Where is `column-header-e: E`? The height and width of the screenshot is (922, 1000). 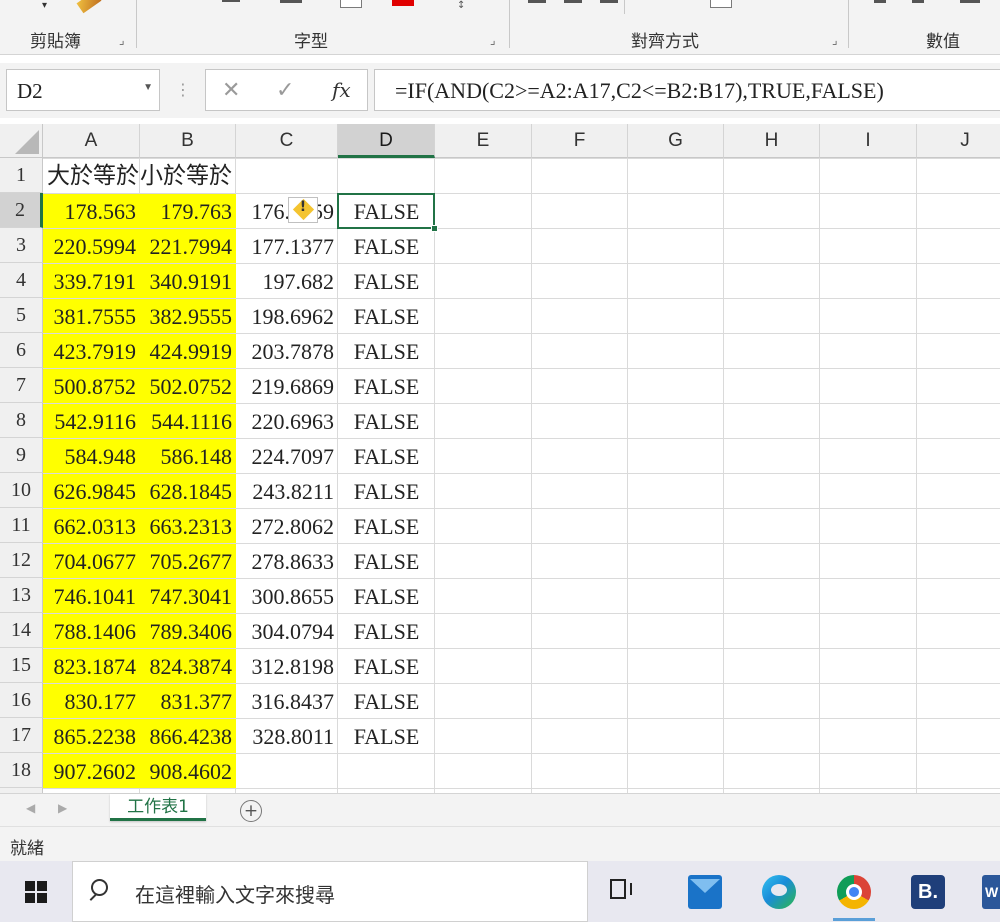
column-header-e: E is located at coordinates (483, 141).